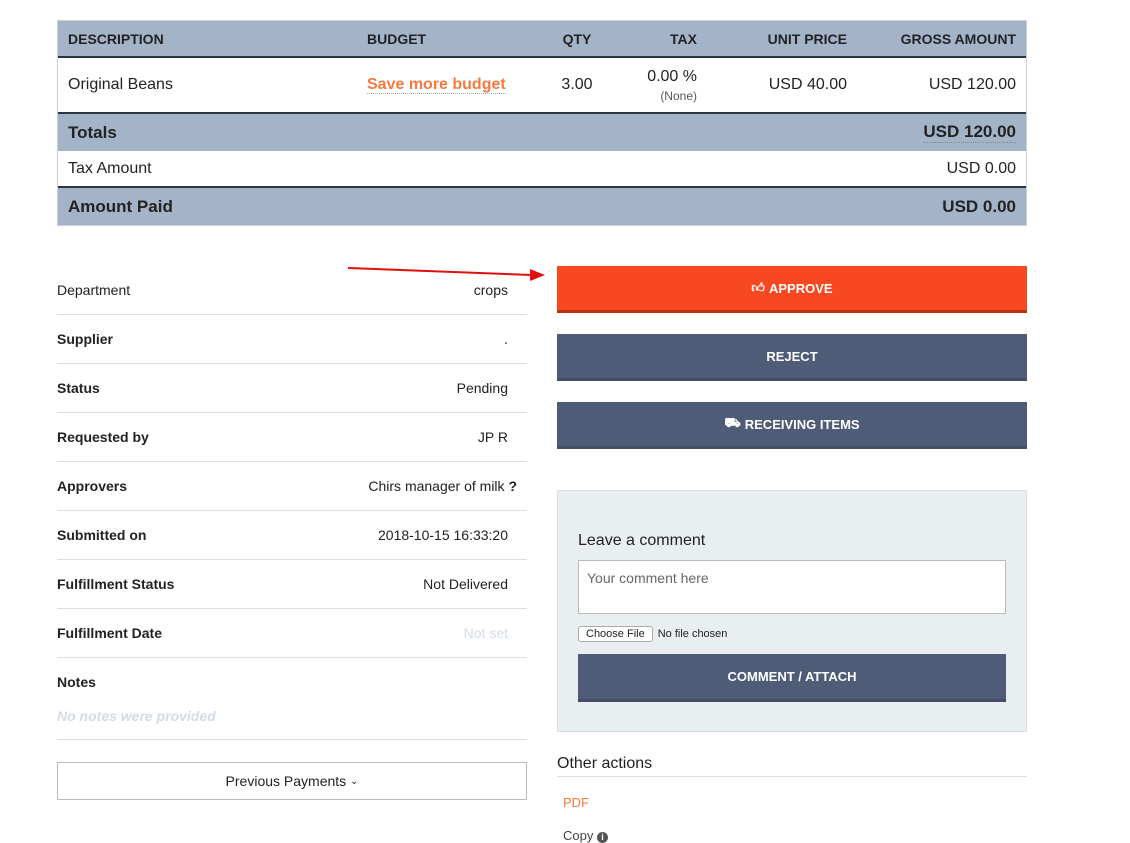  I want to click on reject-button: REJECT, so click(792, 357).